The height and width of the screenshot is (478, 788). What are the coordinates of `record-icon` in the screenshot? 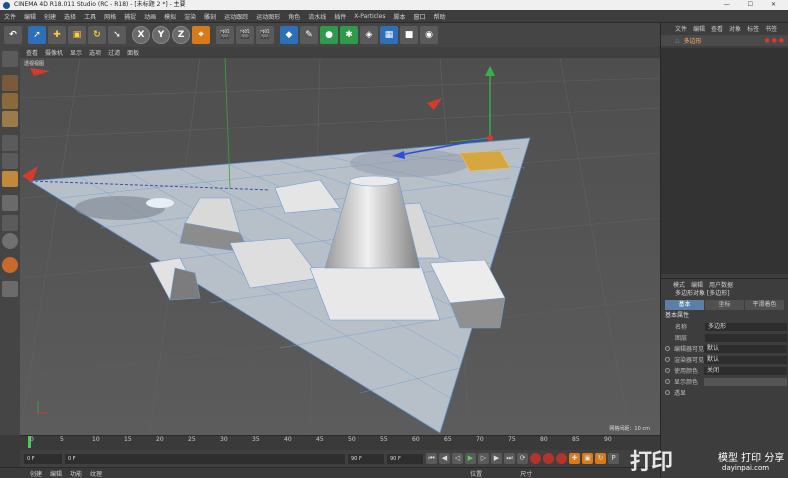 It's located at (535, 458).